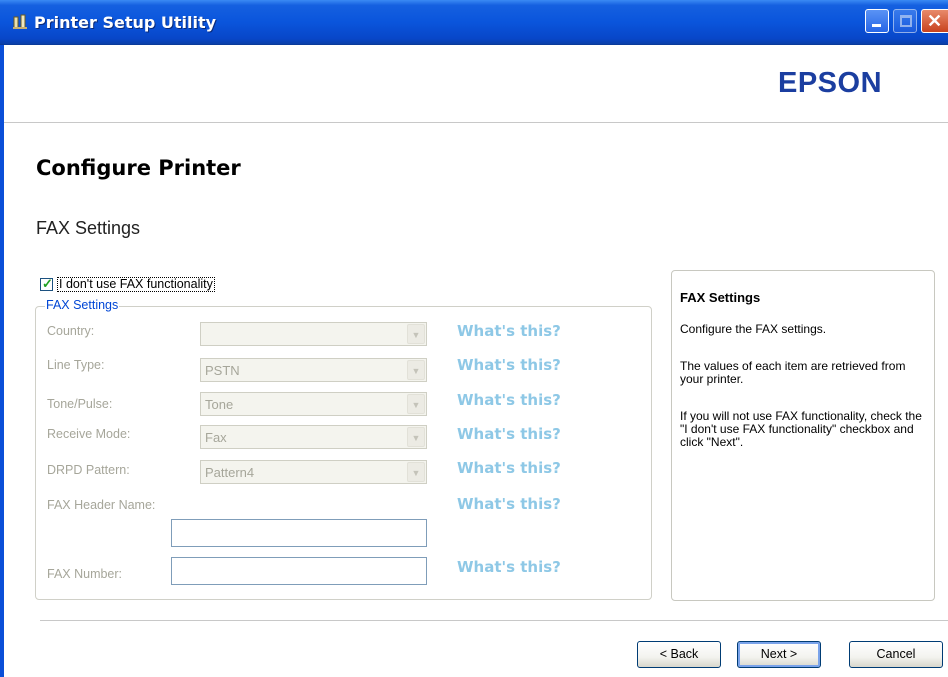  I want to click on line-type-whats-this-link: What's this?, so click(509, 365).